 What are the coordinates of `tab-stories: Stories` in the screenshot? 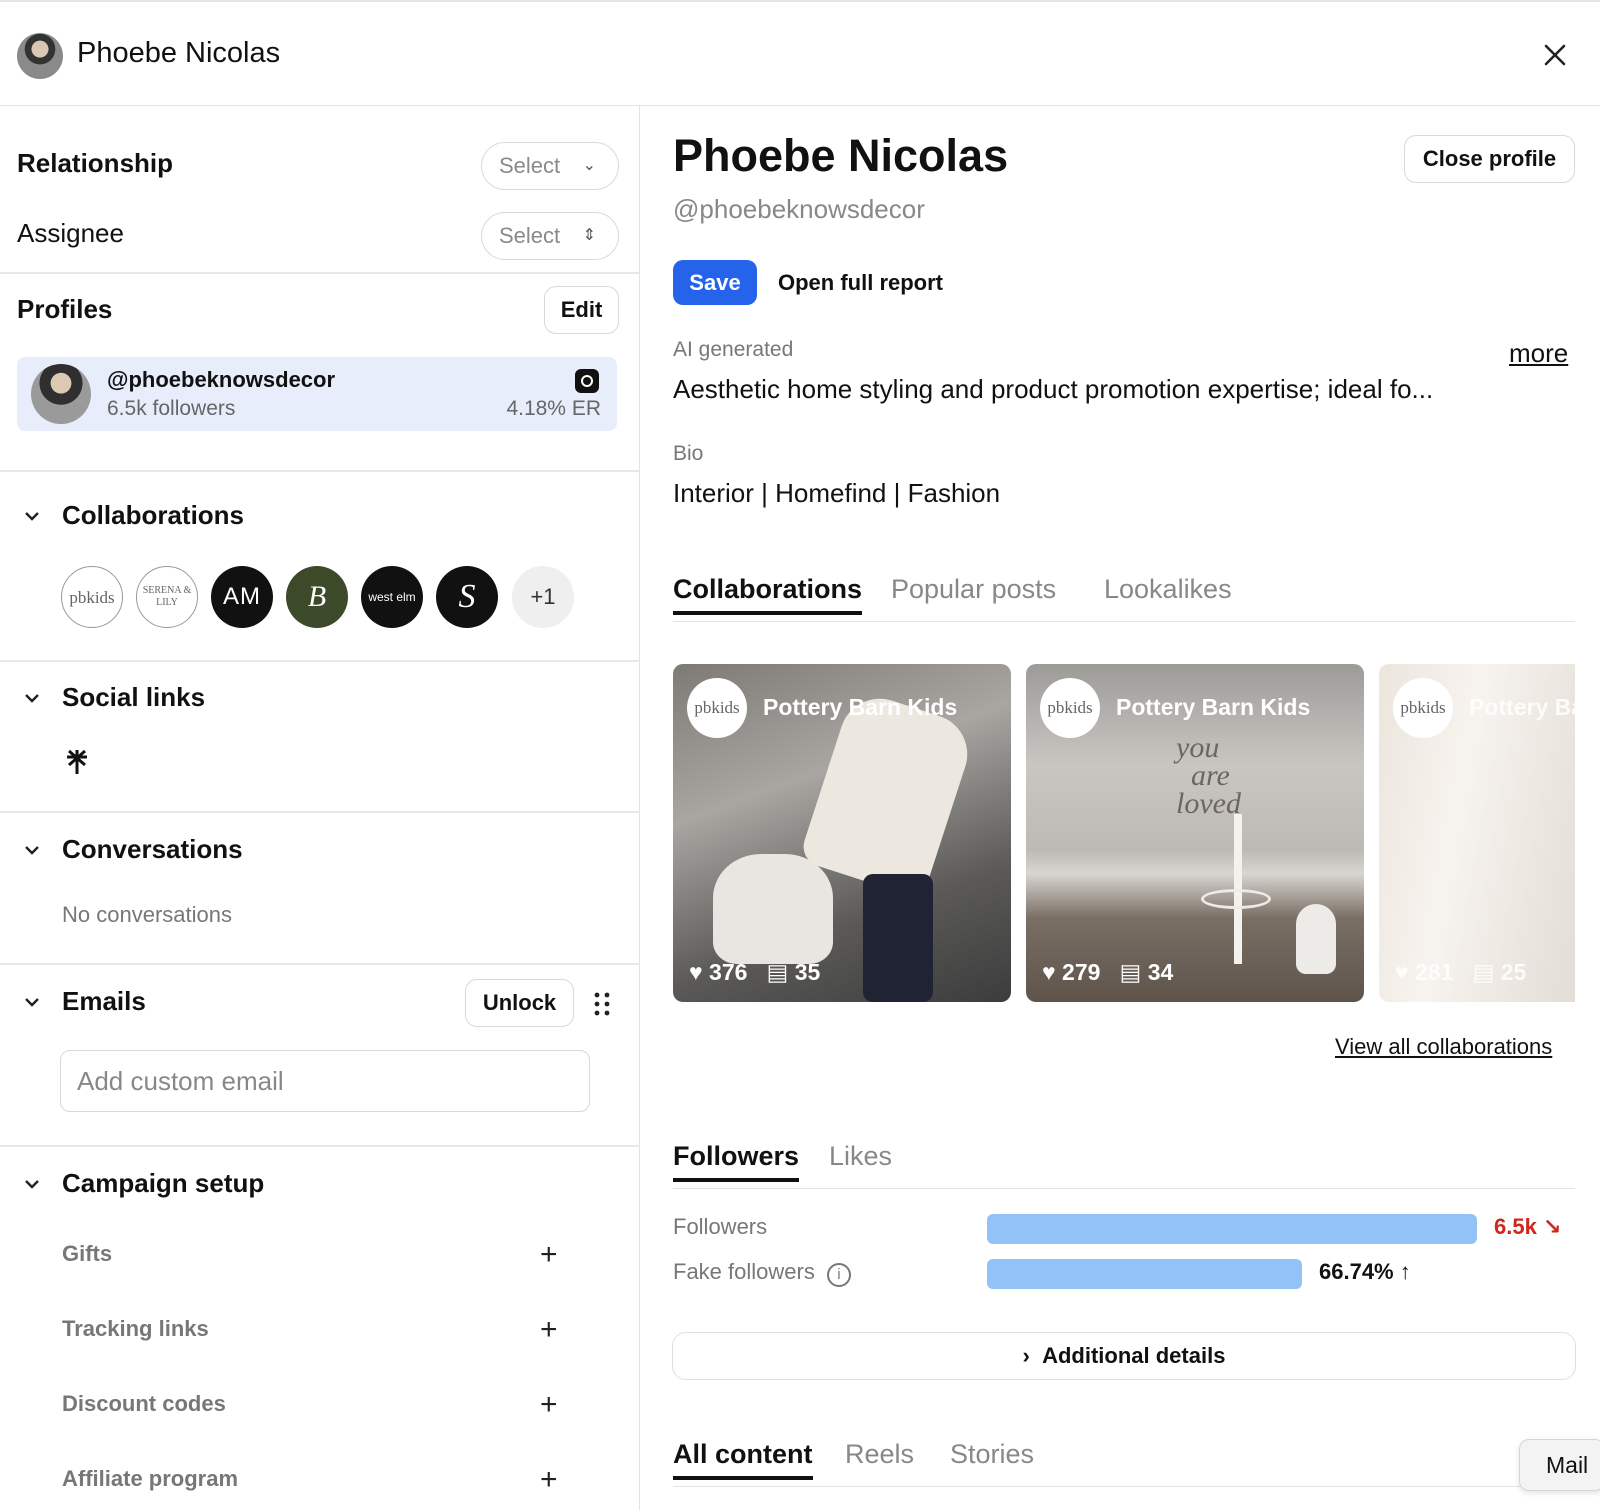 It's located at (992, 1454).